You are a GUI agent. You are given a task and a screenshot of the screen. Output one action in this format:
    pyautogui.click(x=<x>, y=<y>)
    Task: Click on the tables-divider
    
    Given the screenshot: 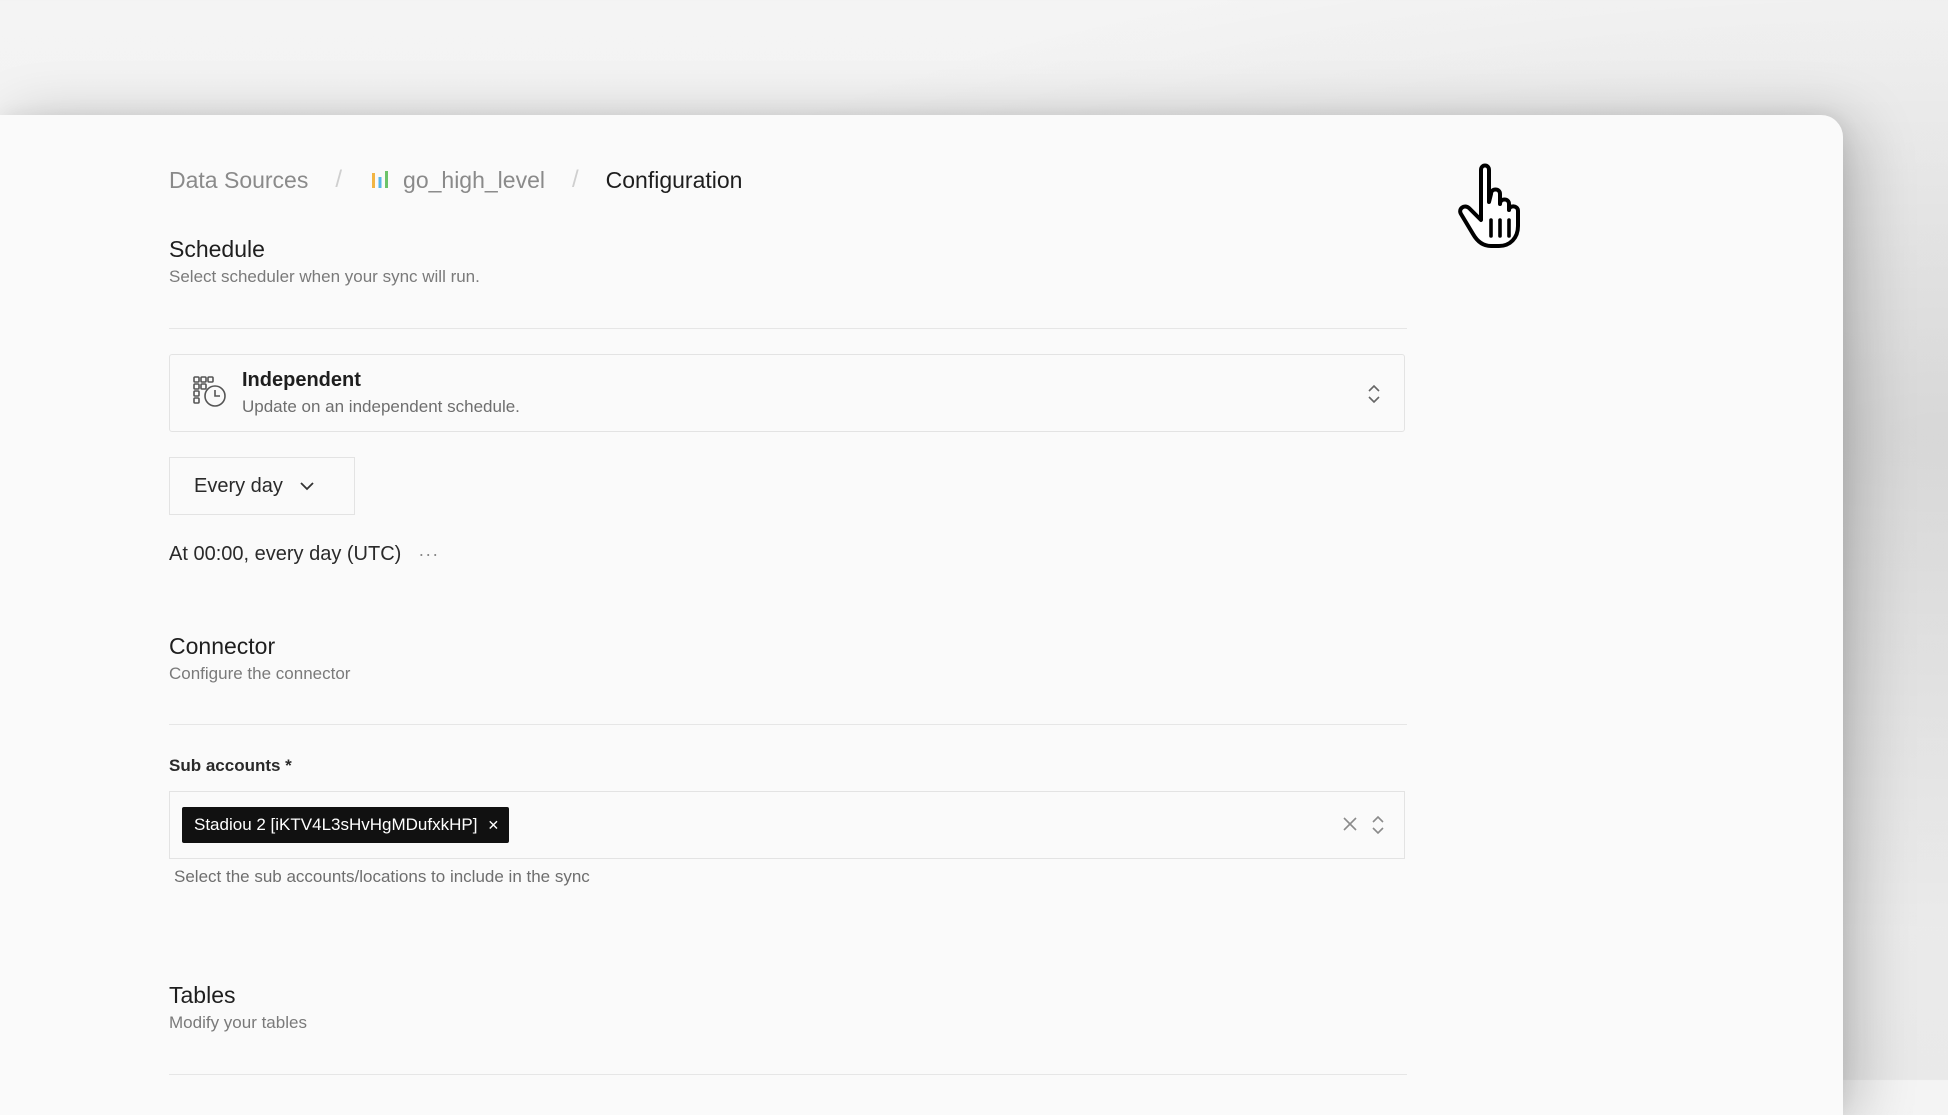 What is the action you would take?
    pyautogui.click(x=788, y=1074)
    